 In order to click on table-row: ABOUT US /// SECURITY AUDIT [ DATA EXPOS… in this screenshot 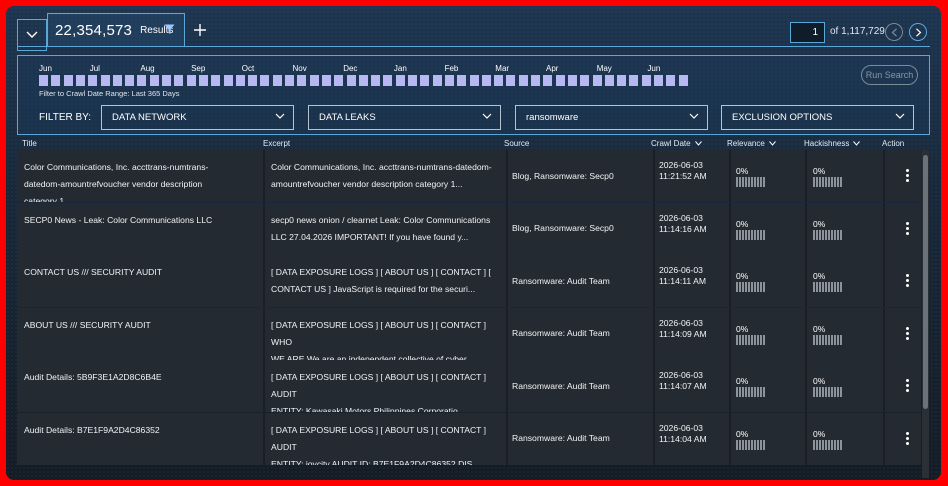, I will do `click(469, 333)`.